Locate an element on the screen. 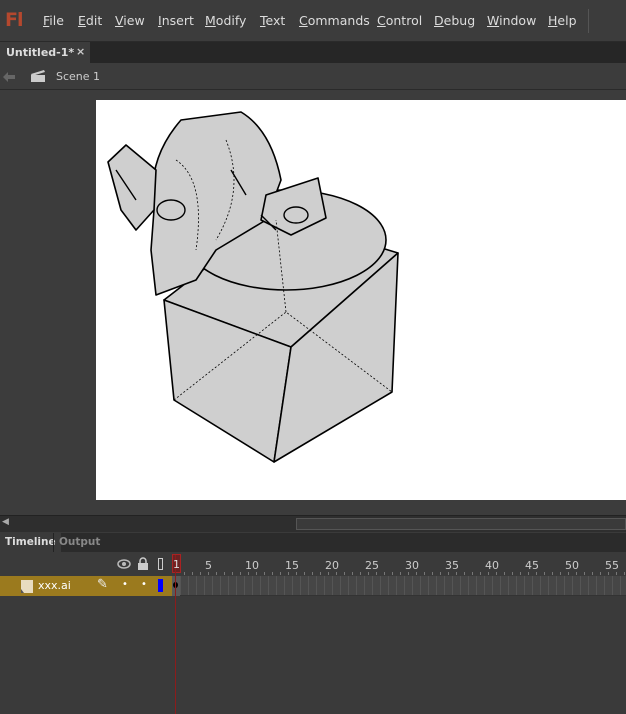 The image size is (626, 714). frame-number: 45 is located at coordinates (532, 565).